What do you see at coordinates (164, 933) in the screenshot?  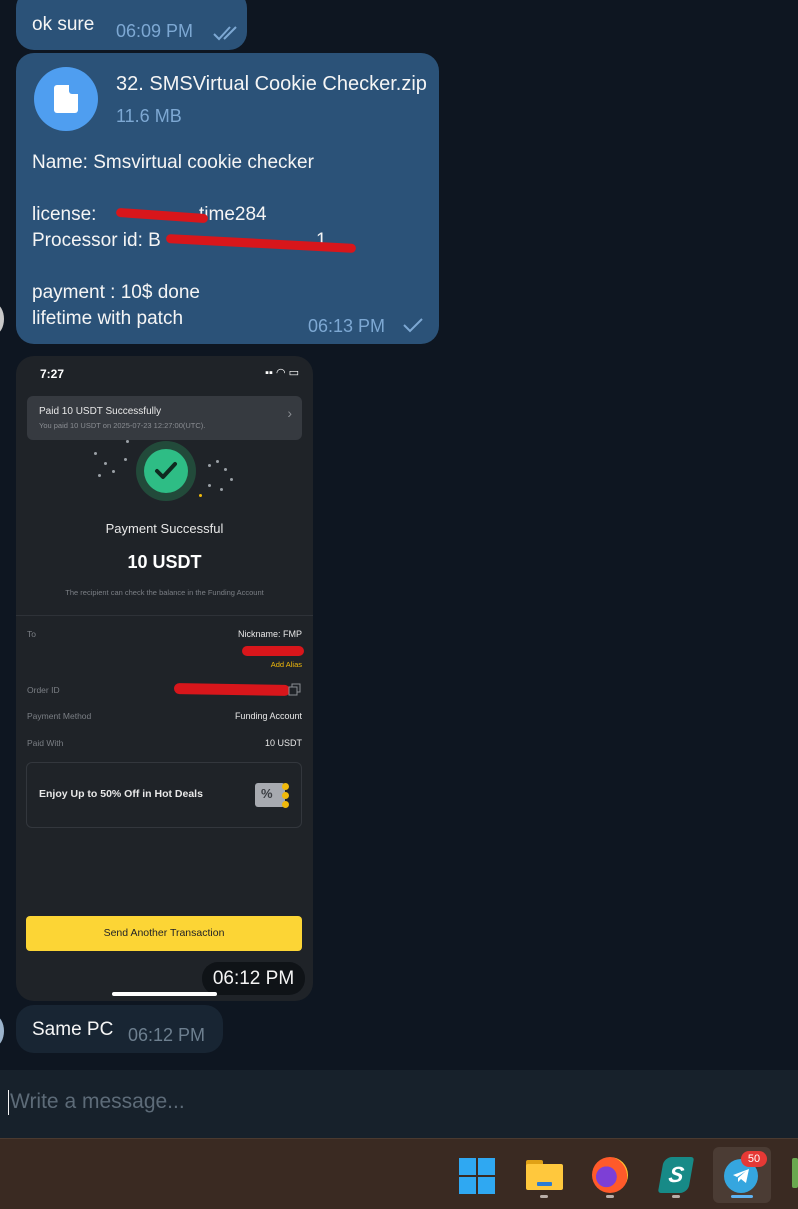 I see `send-another-transaction-button: Send Another Transaction` at bounding box center [164, 933].